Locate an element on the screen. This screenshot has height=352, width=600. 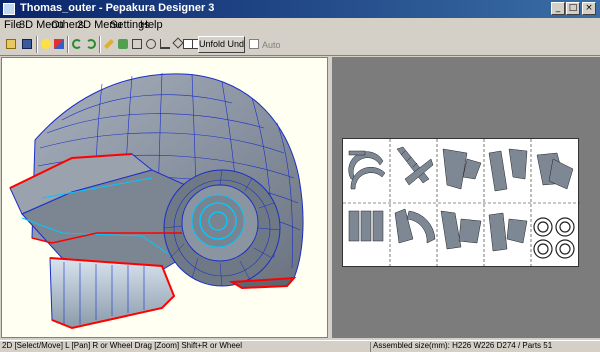
color-button is located at coordinates (59, 44).